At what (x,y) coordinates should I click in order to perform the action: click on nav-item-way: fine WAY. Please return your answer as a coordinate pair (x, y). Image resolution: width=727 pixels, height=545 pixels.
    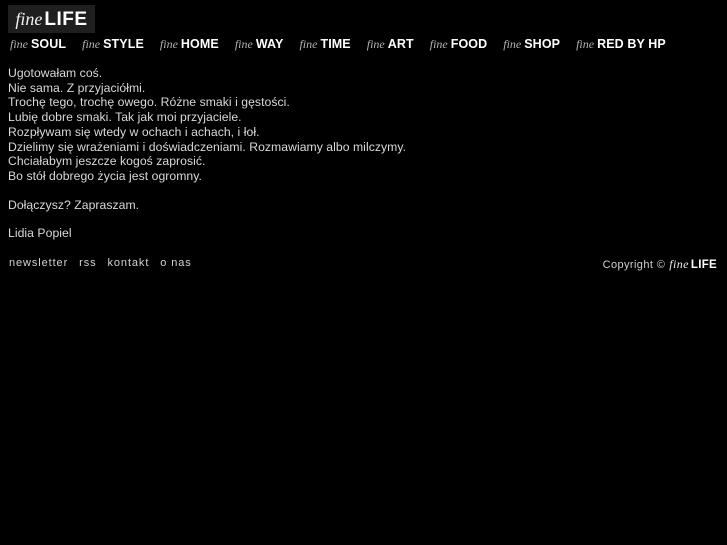
    Looking at the image, I should click on (259, 44).